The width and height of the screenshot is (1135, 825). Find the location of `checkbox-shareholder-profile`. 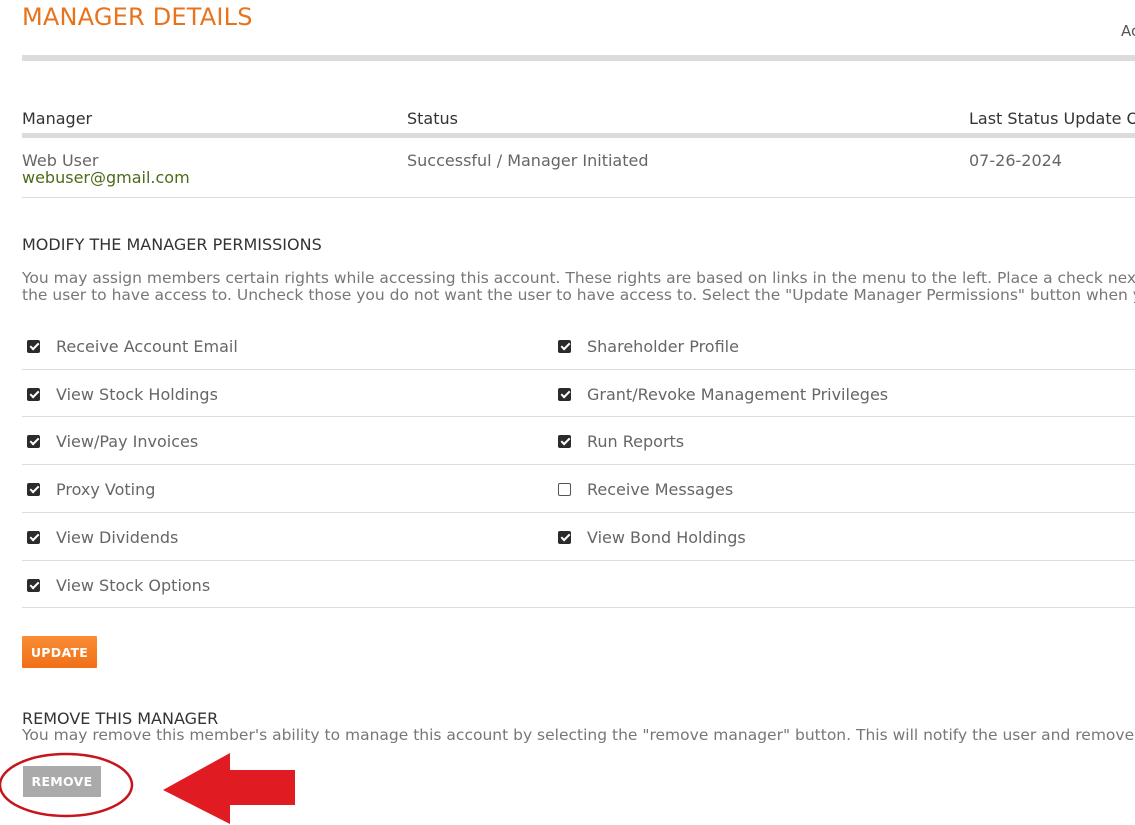

checkbox-shareholder-profile is located at coordinates (564, 346).